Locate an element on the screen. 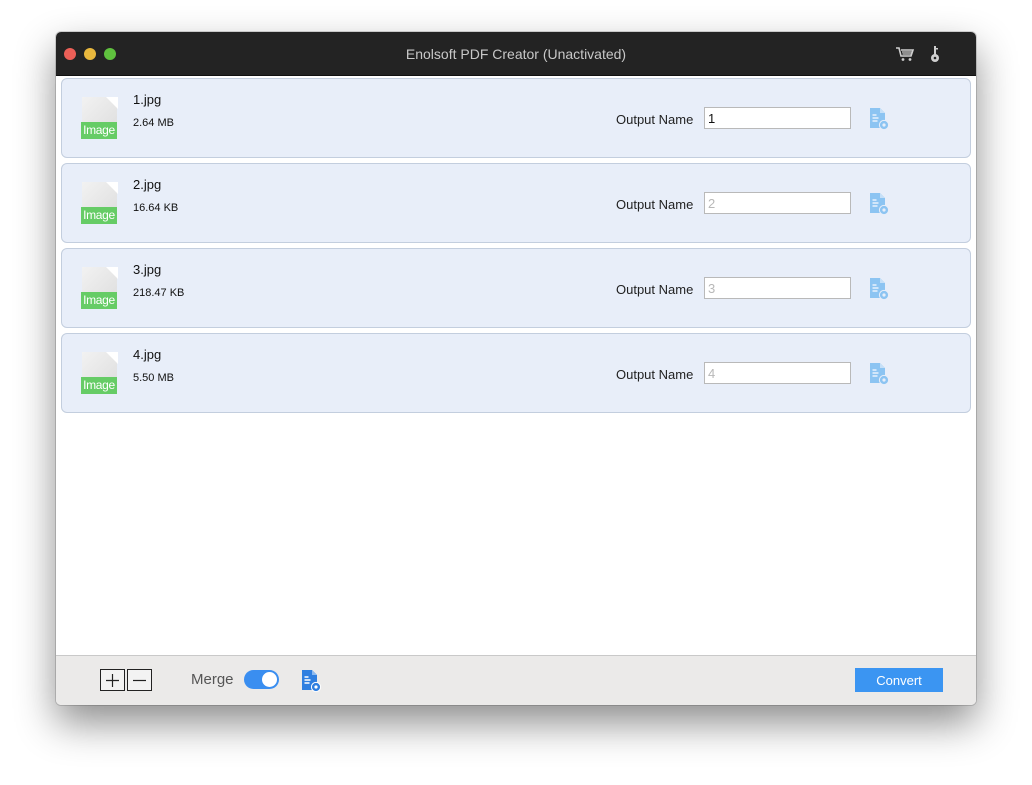 The image size is (1032, 785). merge-toggle is located at coordinates (261, 679).